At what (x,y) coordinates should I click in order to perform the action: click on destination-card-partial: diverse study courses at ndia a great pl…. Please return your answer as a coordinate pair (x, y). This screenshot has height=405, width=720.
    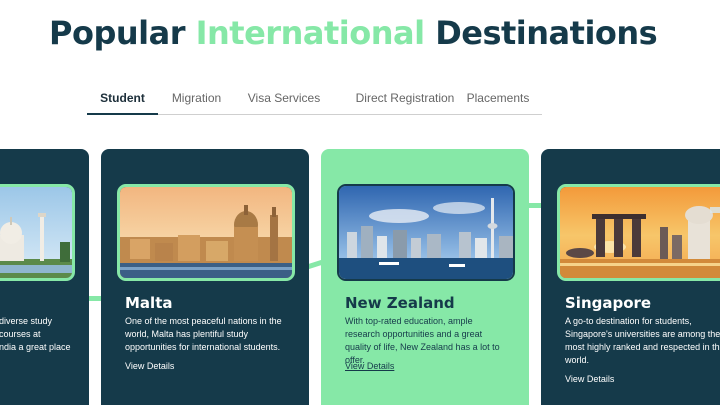
    Looking at the image, I should click on (44, 277).